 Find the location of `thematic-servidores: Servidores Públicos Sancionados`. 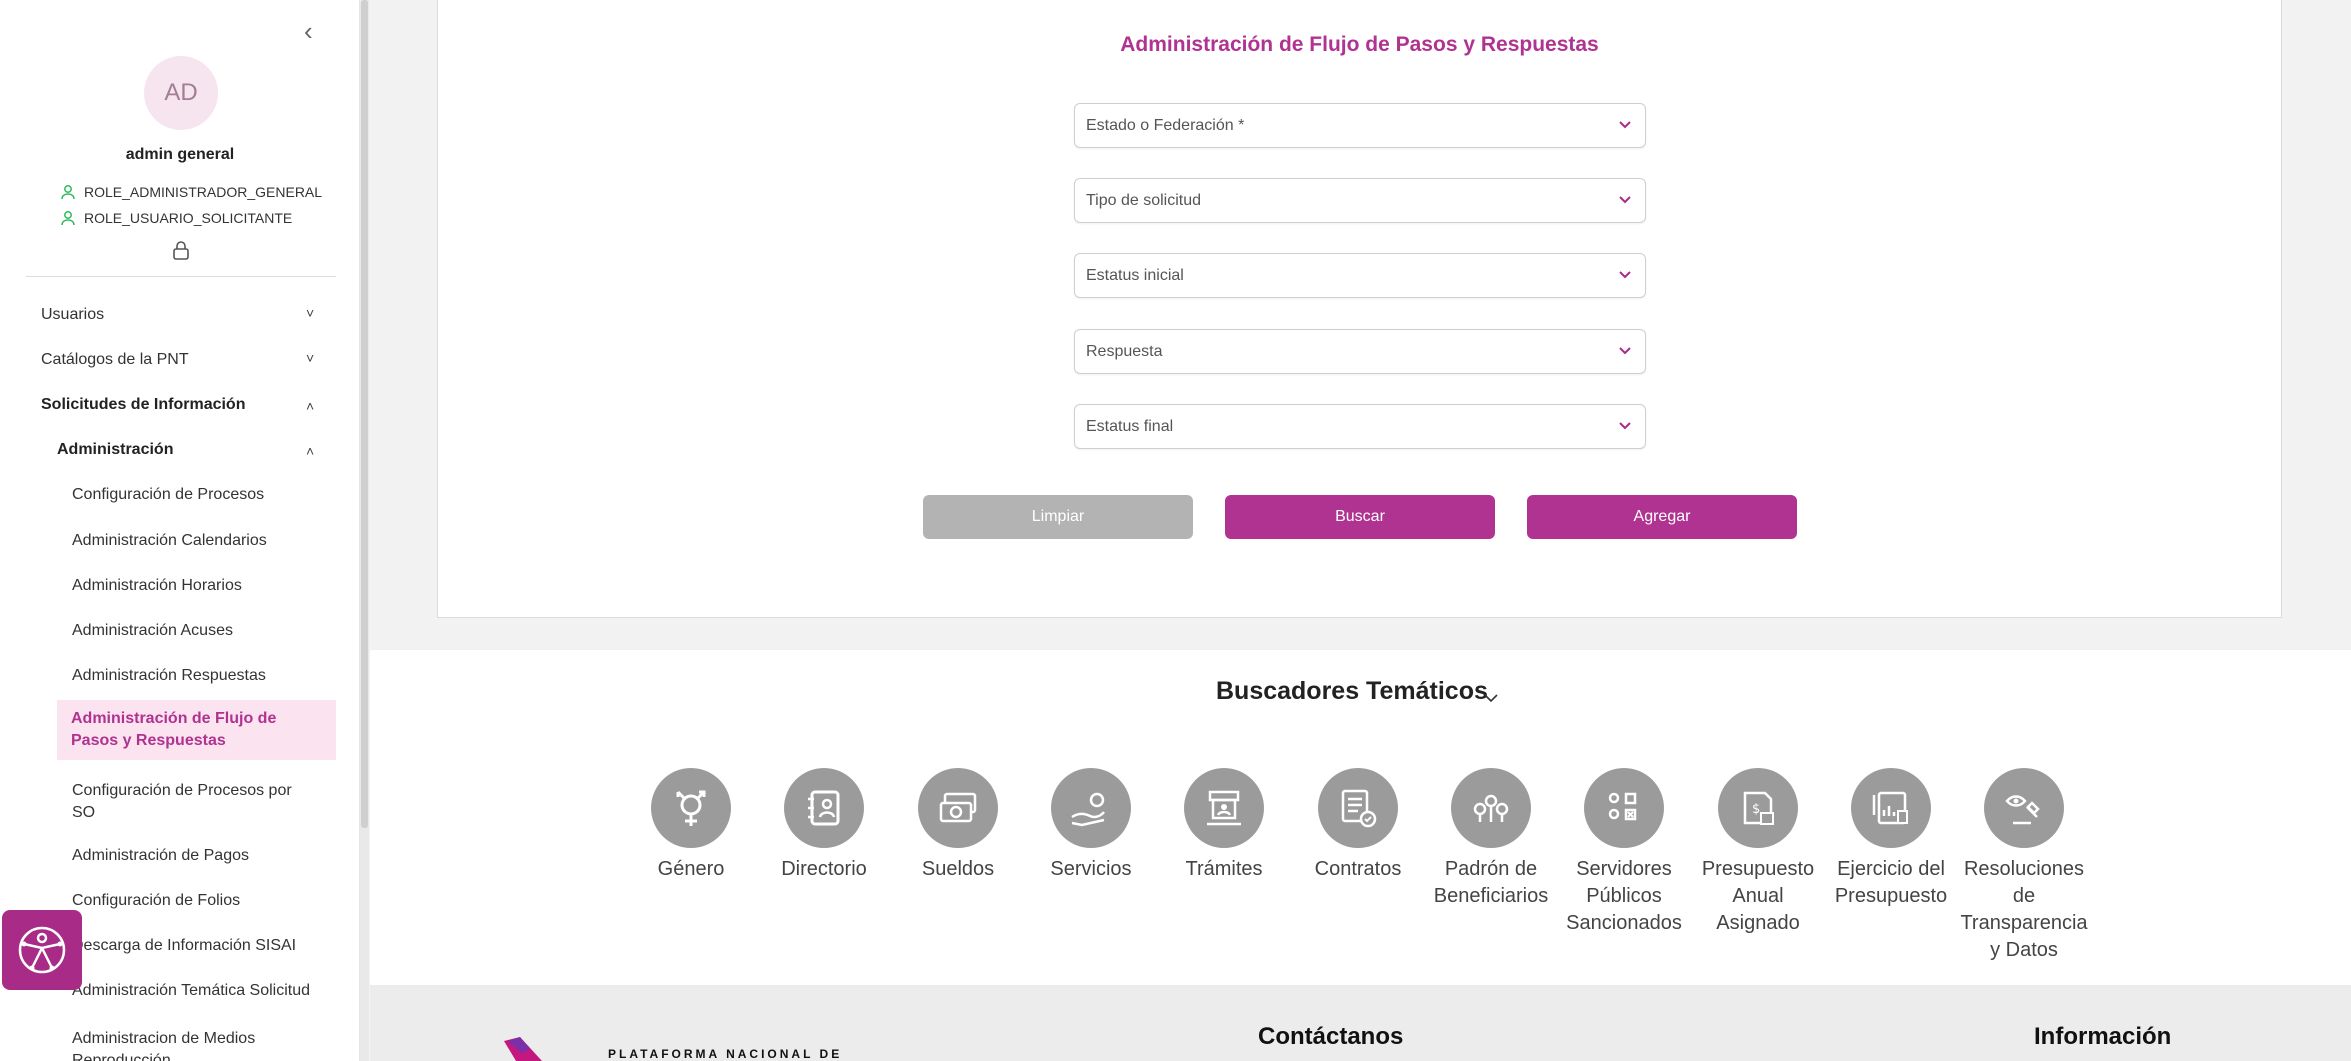

thematic-servidores: Servidores Públicos Sancionados is located at coordinates (1624, 852).